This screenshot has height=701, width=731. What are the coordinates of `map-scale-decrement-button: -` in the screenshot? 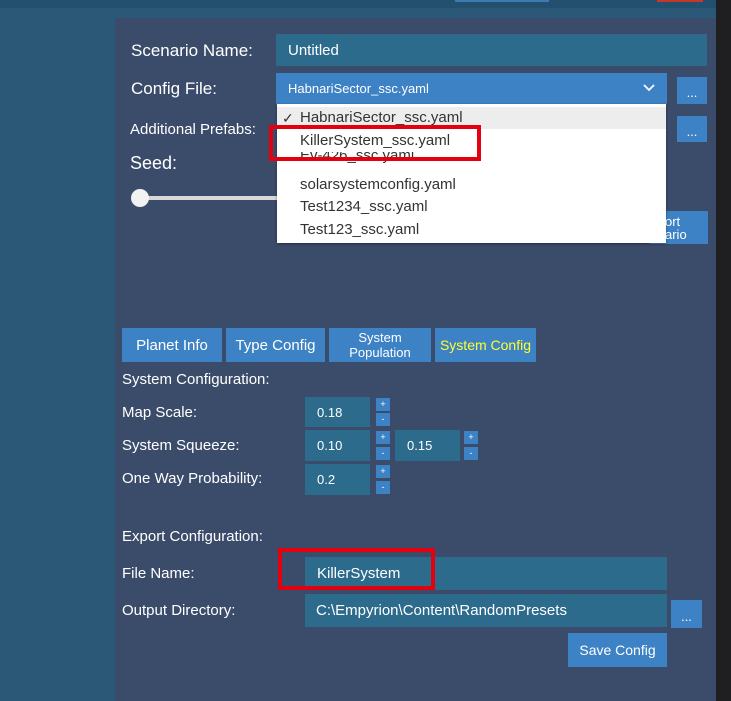 It's located at (383, 419).